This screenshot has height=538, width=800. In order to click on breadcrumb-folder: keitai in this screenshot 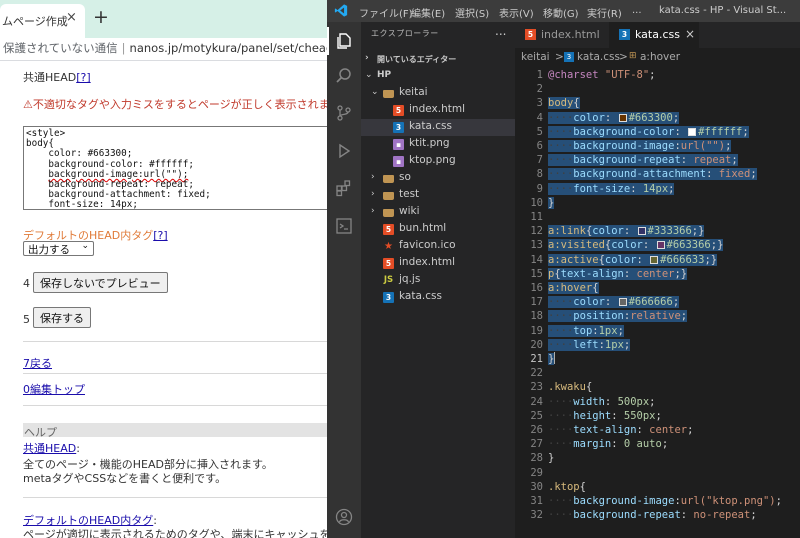, I will do `click(535, 57)`.